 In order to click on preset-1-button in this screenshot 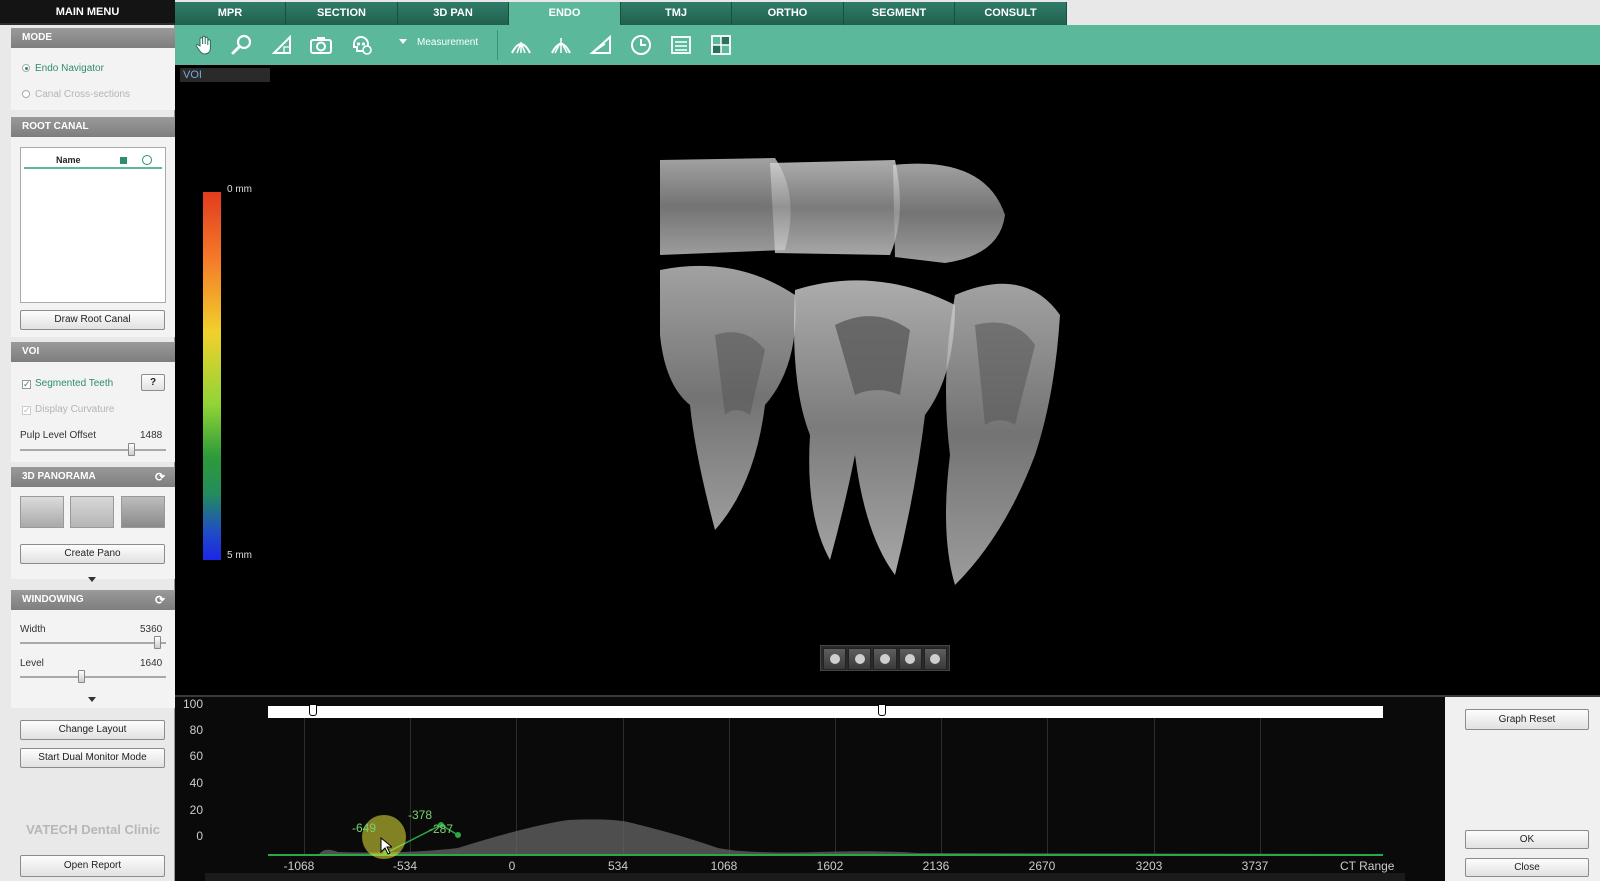, I will do `click(835, 659)`.